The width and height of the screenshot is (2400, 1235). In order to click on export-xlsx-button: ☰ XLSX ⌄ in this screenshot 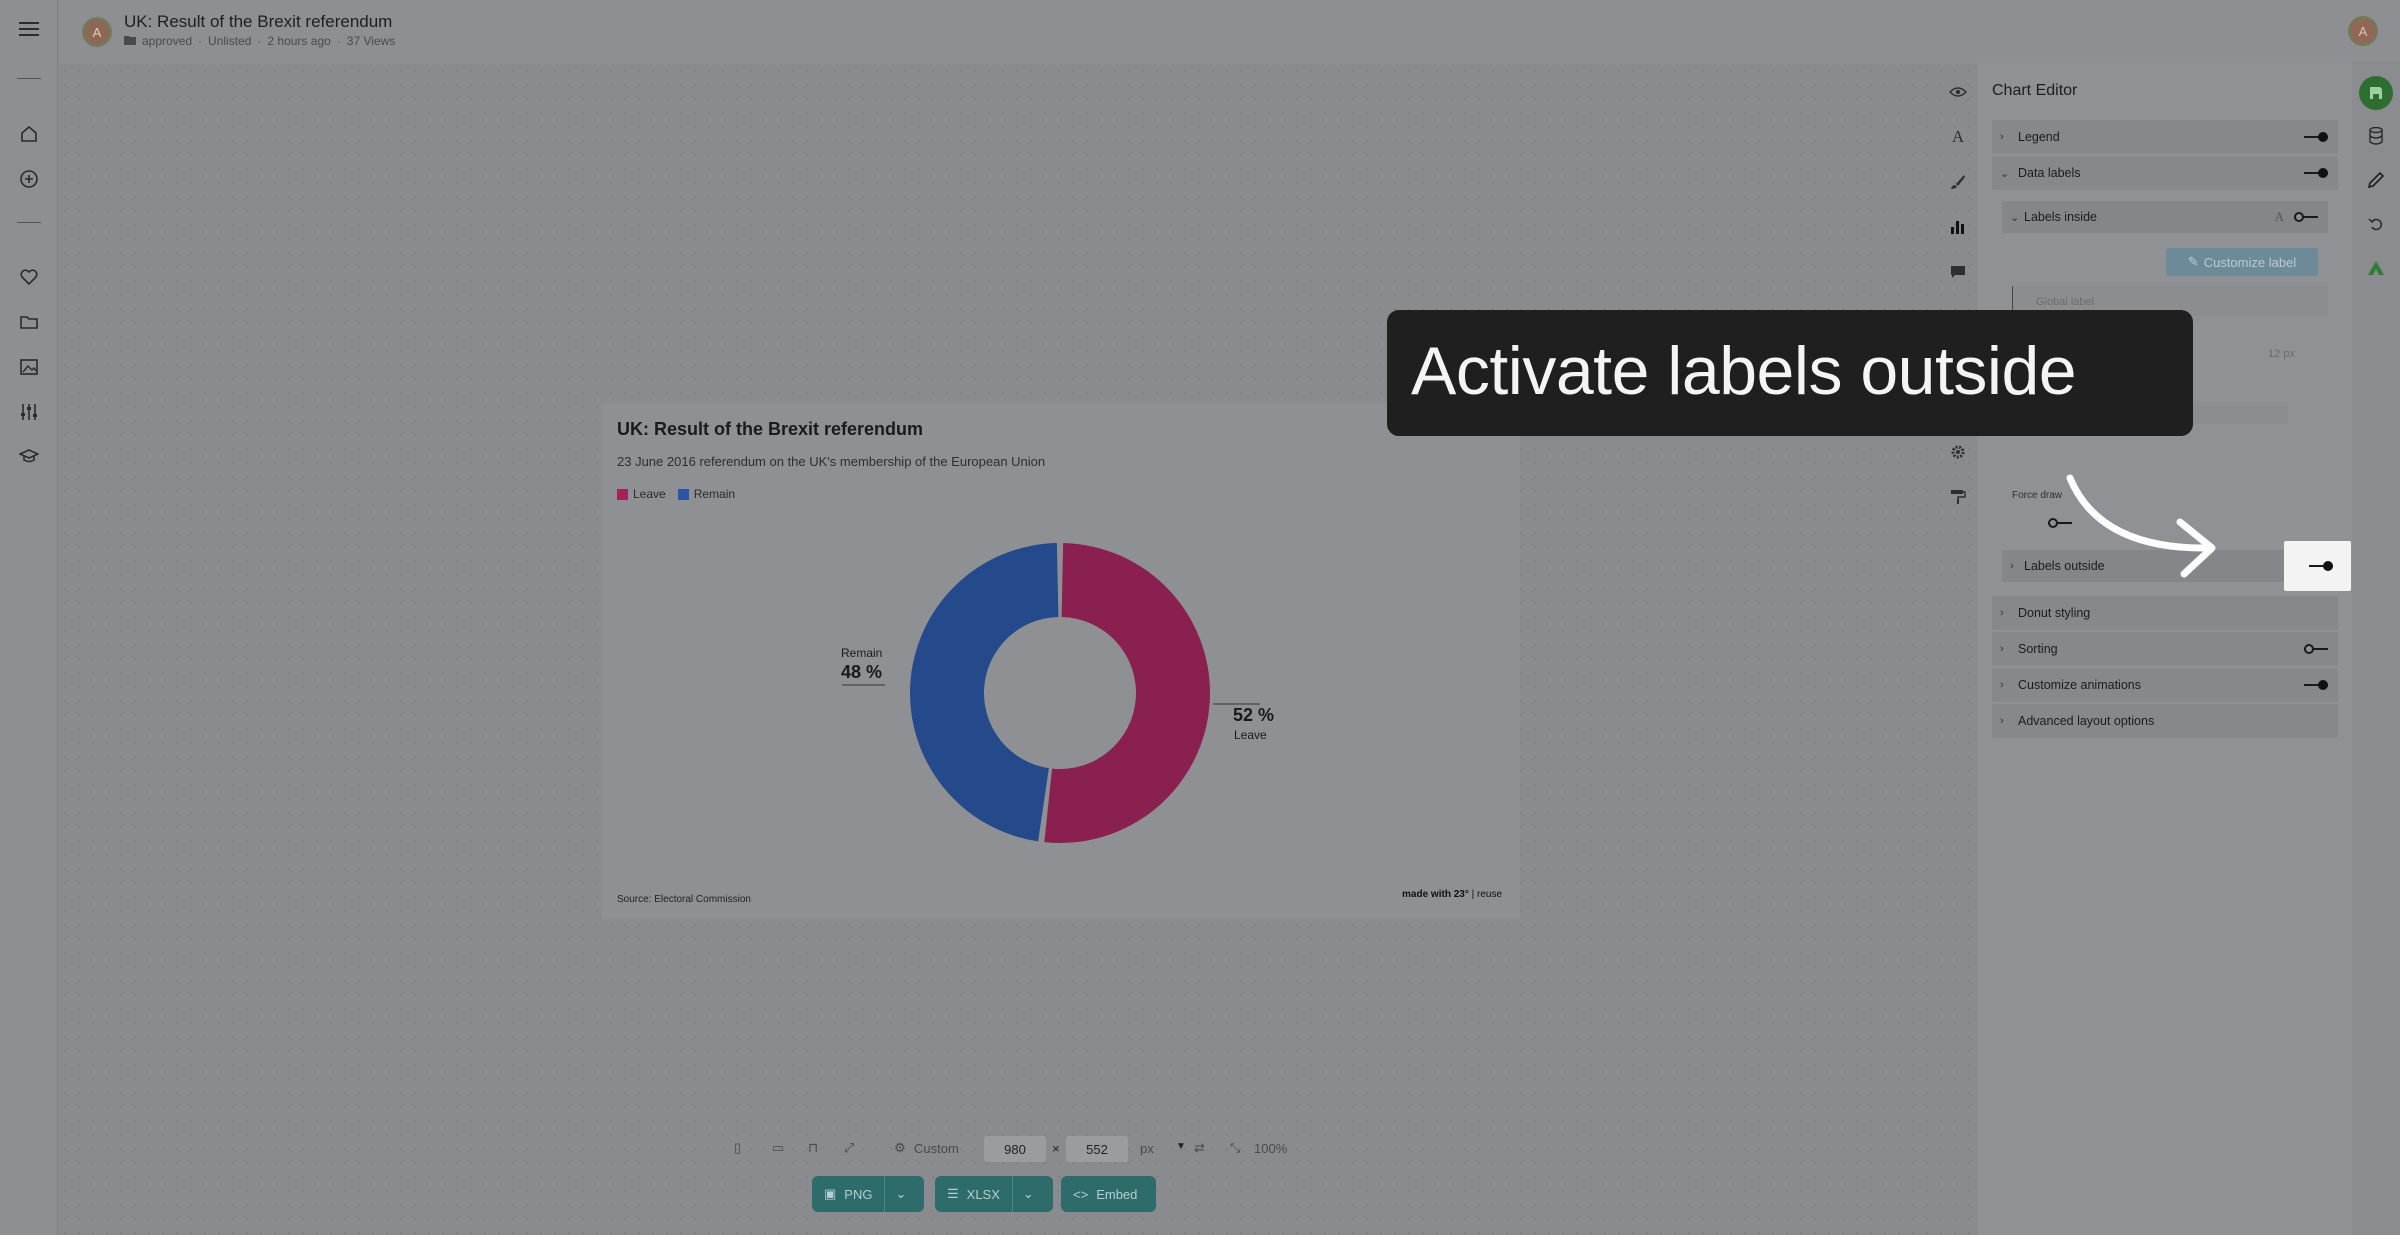, I will do `click(994, 1194)`.